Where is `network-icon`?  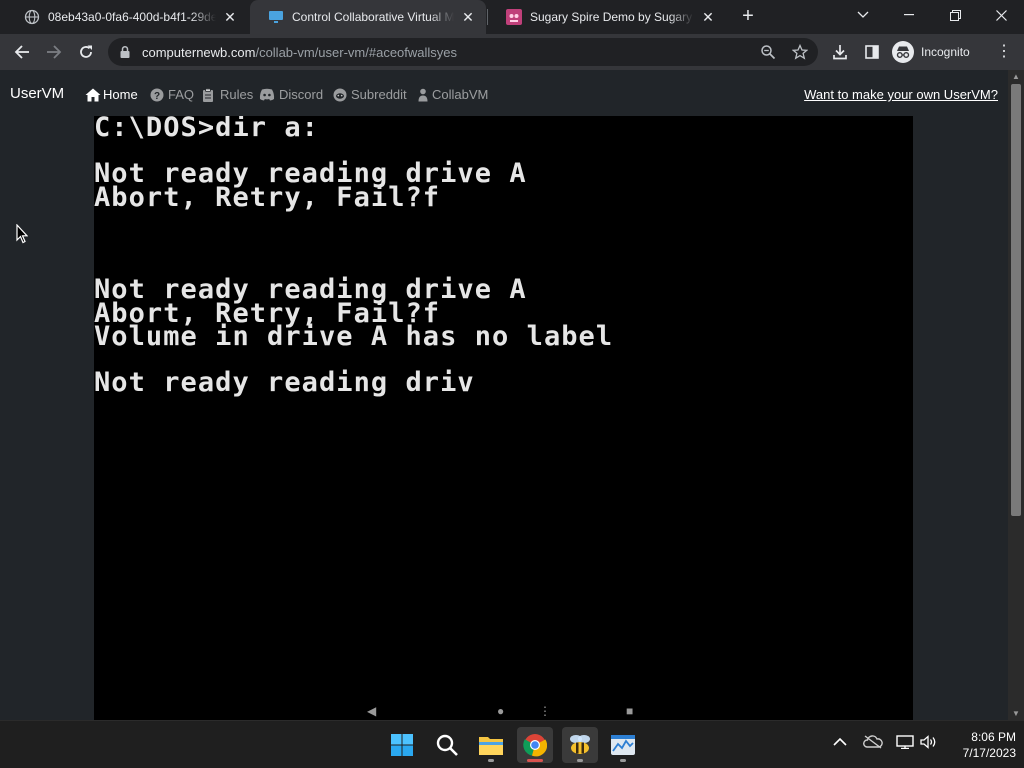 network-icon is located at coordinates (905, 743).